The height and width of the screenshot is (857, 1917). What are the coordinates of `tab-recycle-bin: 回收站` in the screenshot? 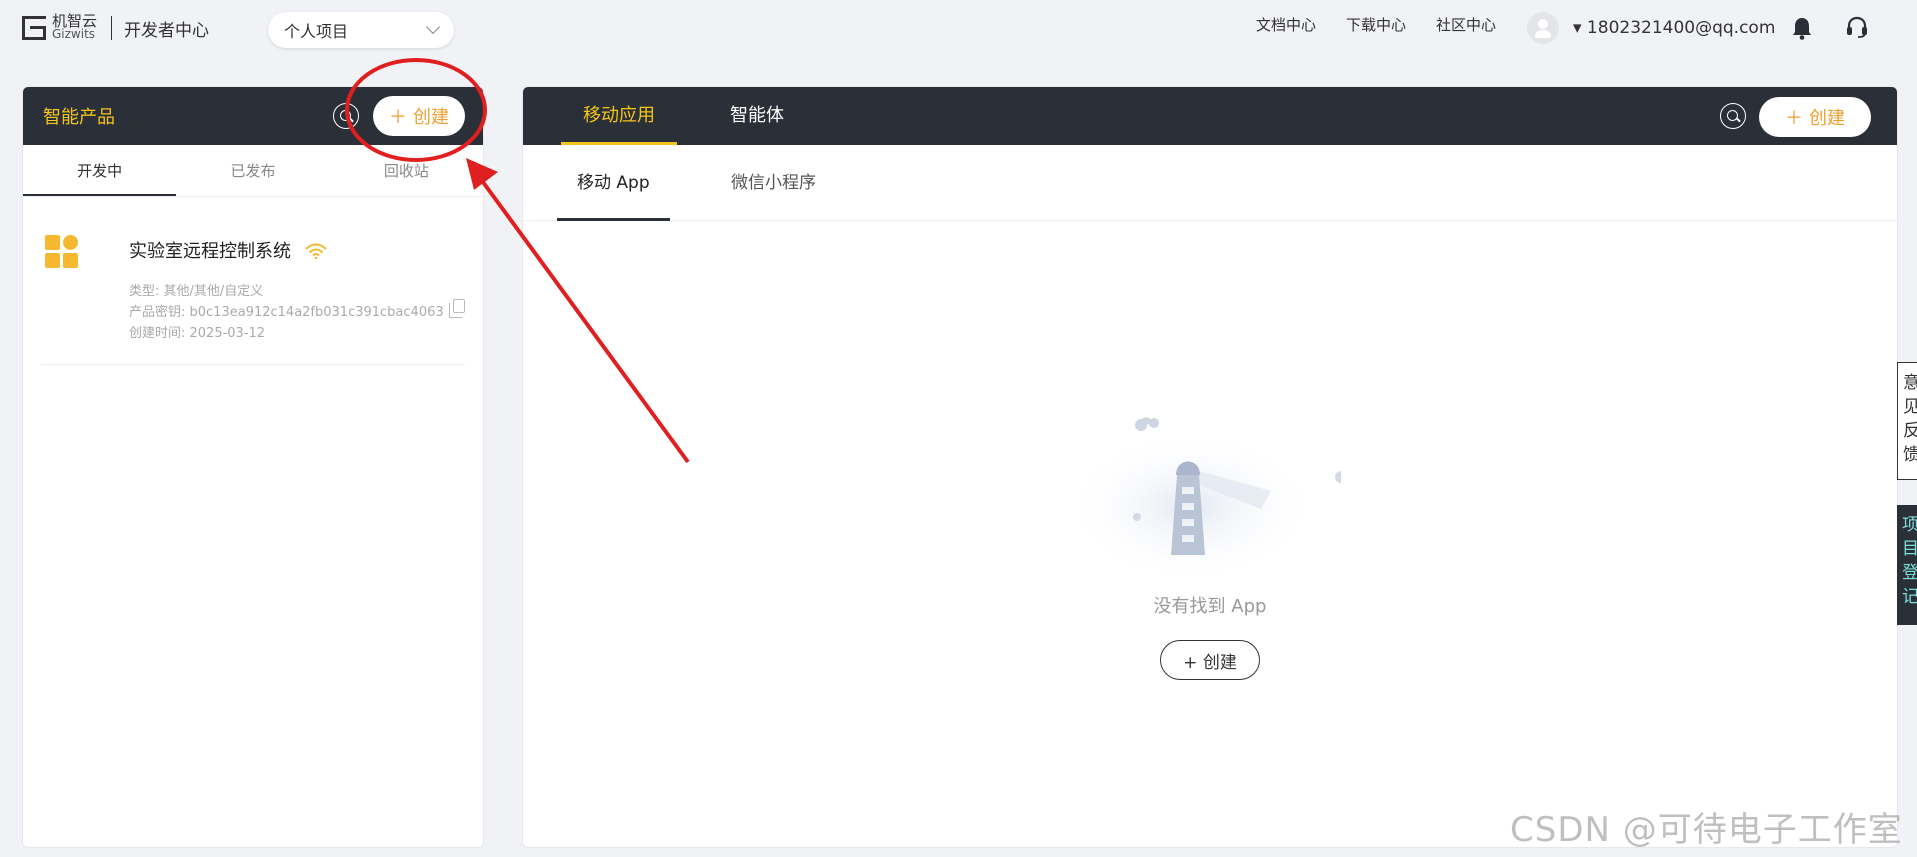 It's located at (406, 170).